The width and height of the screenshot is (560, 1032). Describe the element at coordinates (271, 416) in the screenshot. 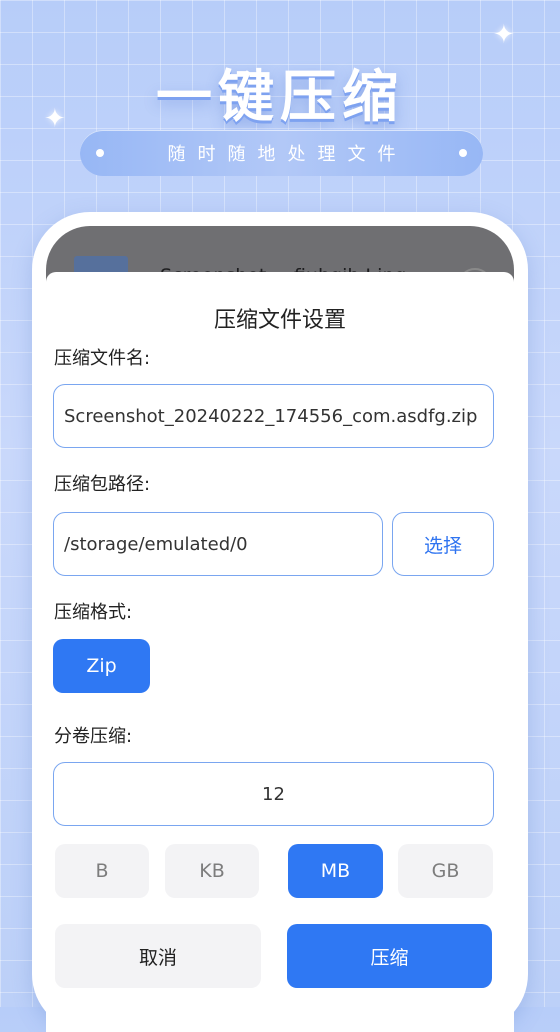

I see `filename-value: Screenshot_20240222_174556_com.asdfg.zip` at that location.